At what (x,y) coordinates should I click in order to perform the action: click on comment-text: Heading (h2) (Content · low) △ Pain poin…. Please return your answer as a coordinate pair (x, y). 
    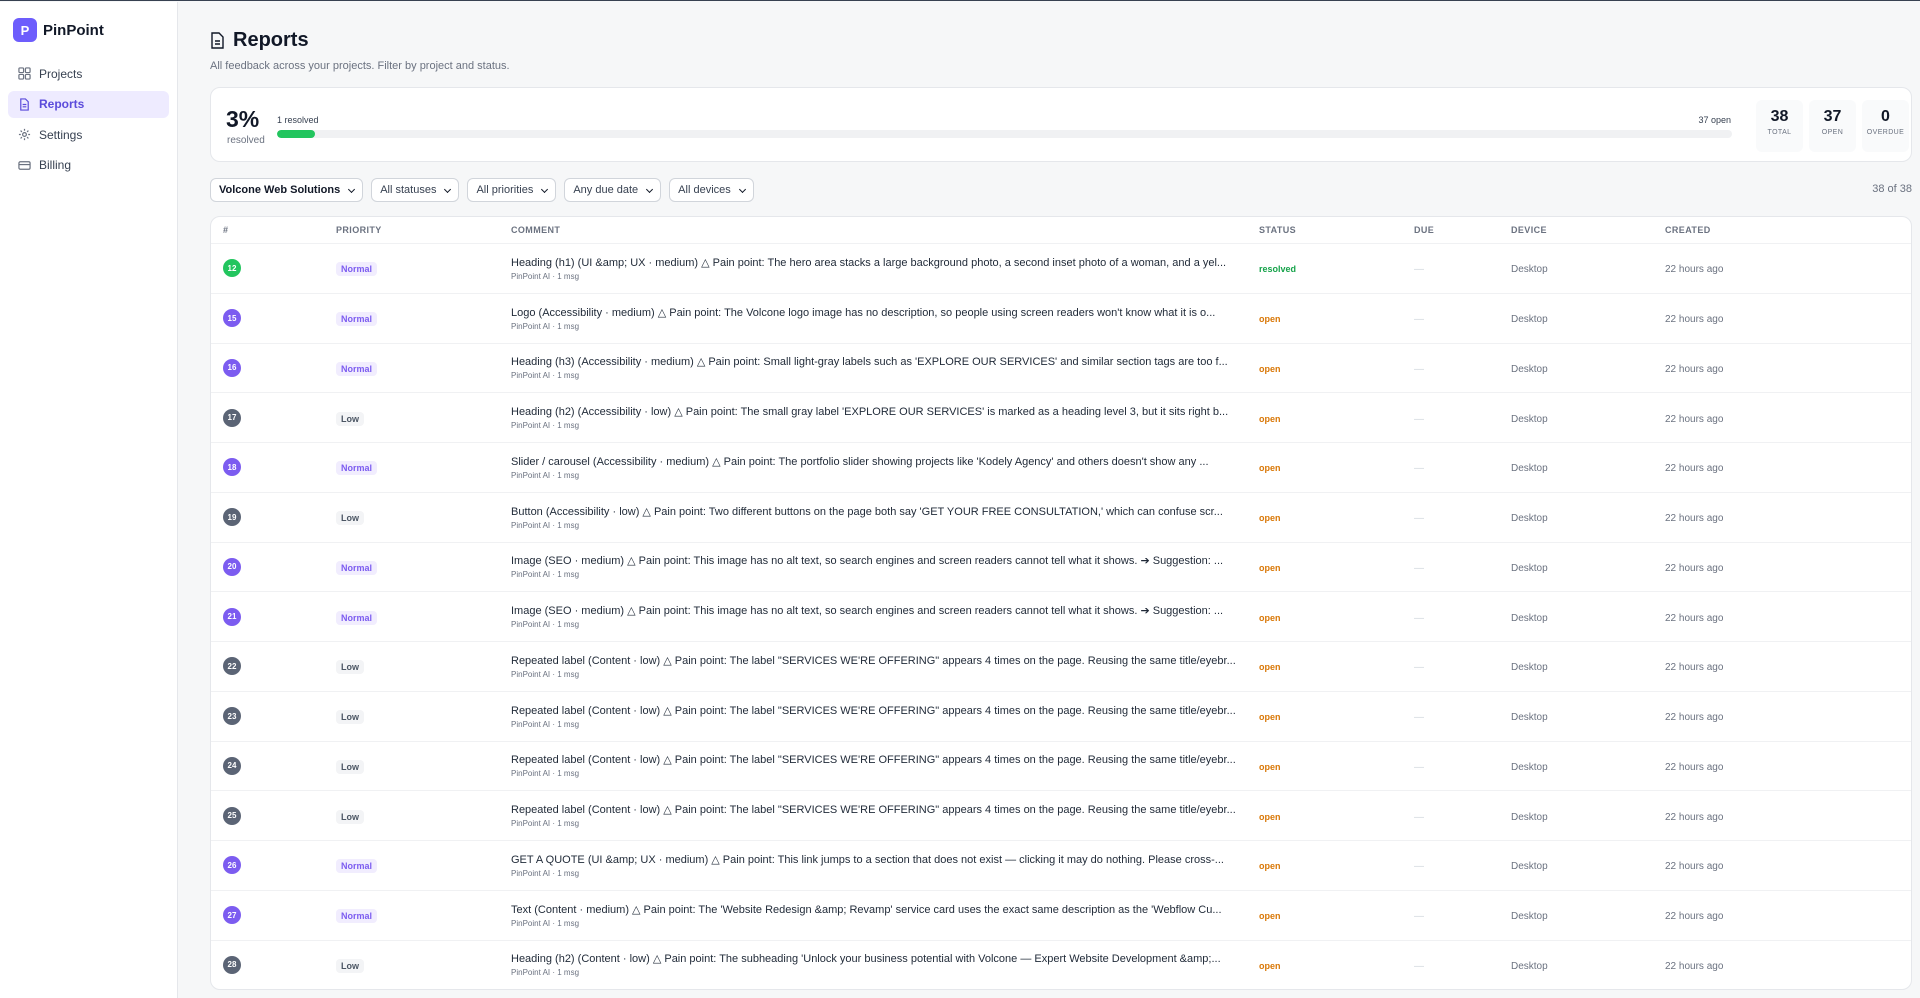
    Looking at the image, I should click on (879, 958).